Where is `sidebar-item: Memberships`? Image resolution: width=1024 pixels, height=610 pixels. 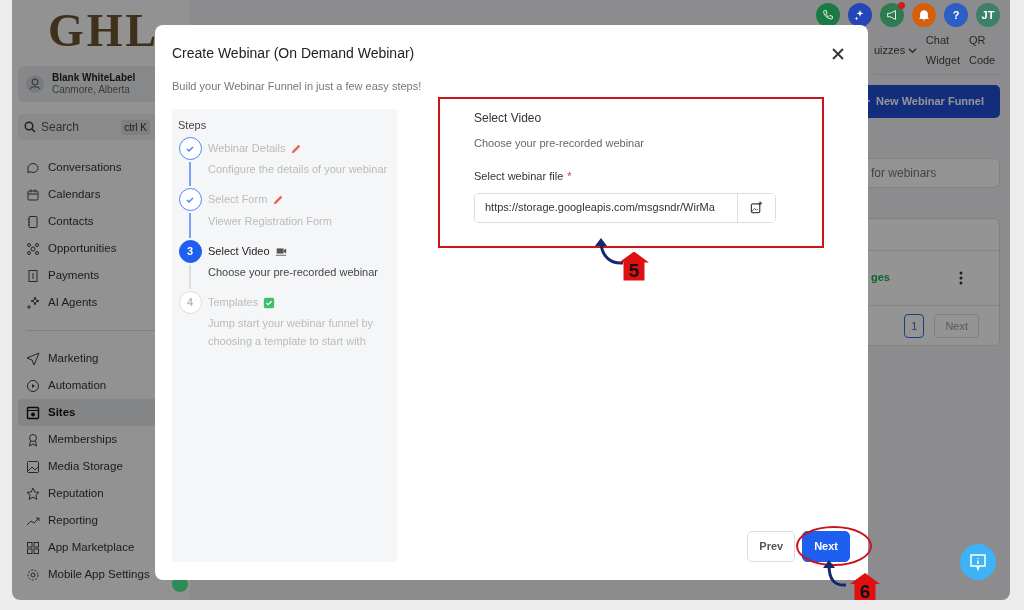 sidebar-item: Memberships is located at coordinates (101, 439).